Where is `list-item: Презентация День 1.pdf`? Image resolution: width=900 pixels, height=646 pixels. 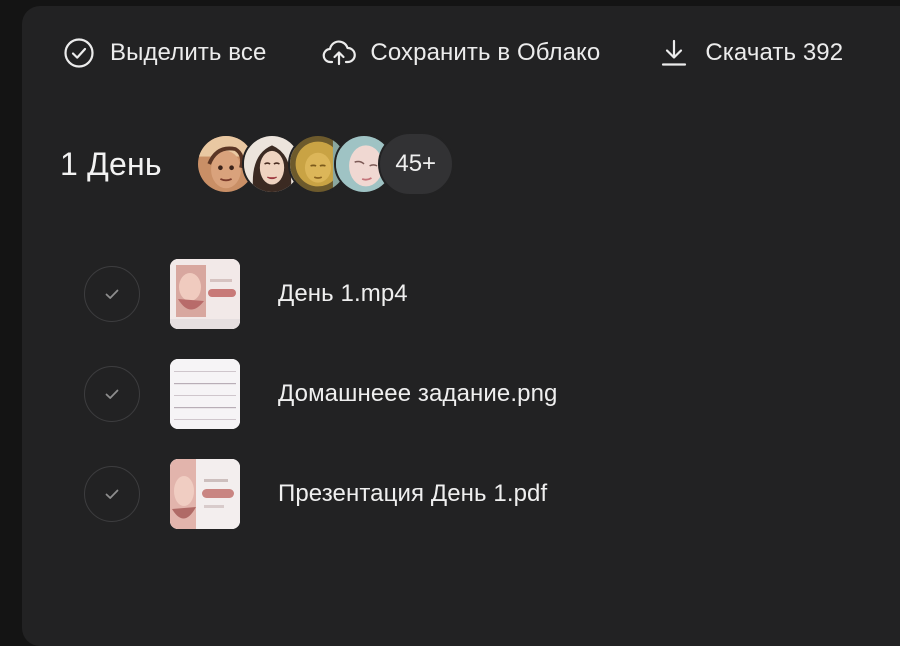 list-item: Презентация День 1.pdf is located at coordinates (320, 494).